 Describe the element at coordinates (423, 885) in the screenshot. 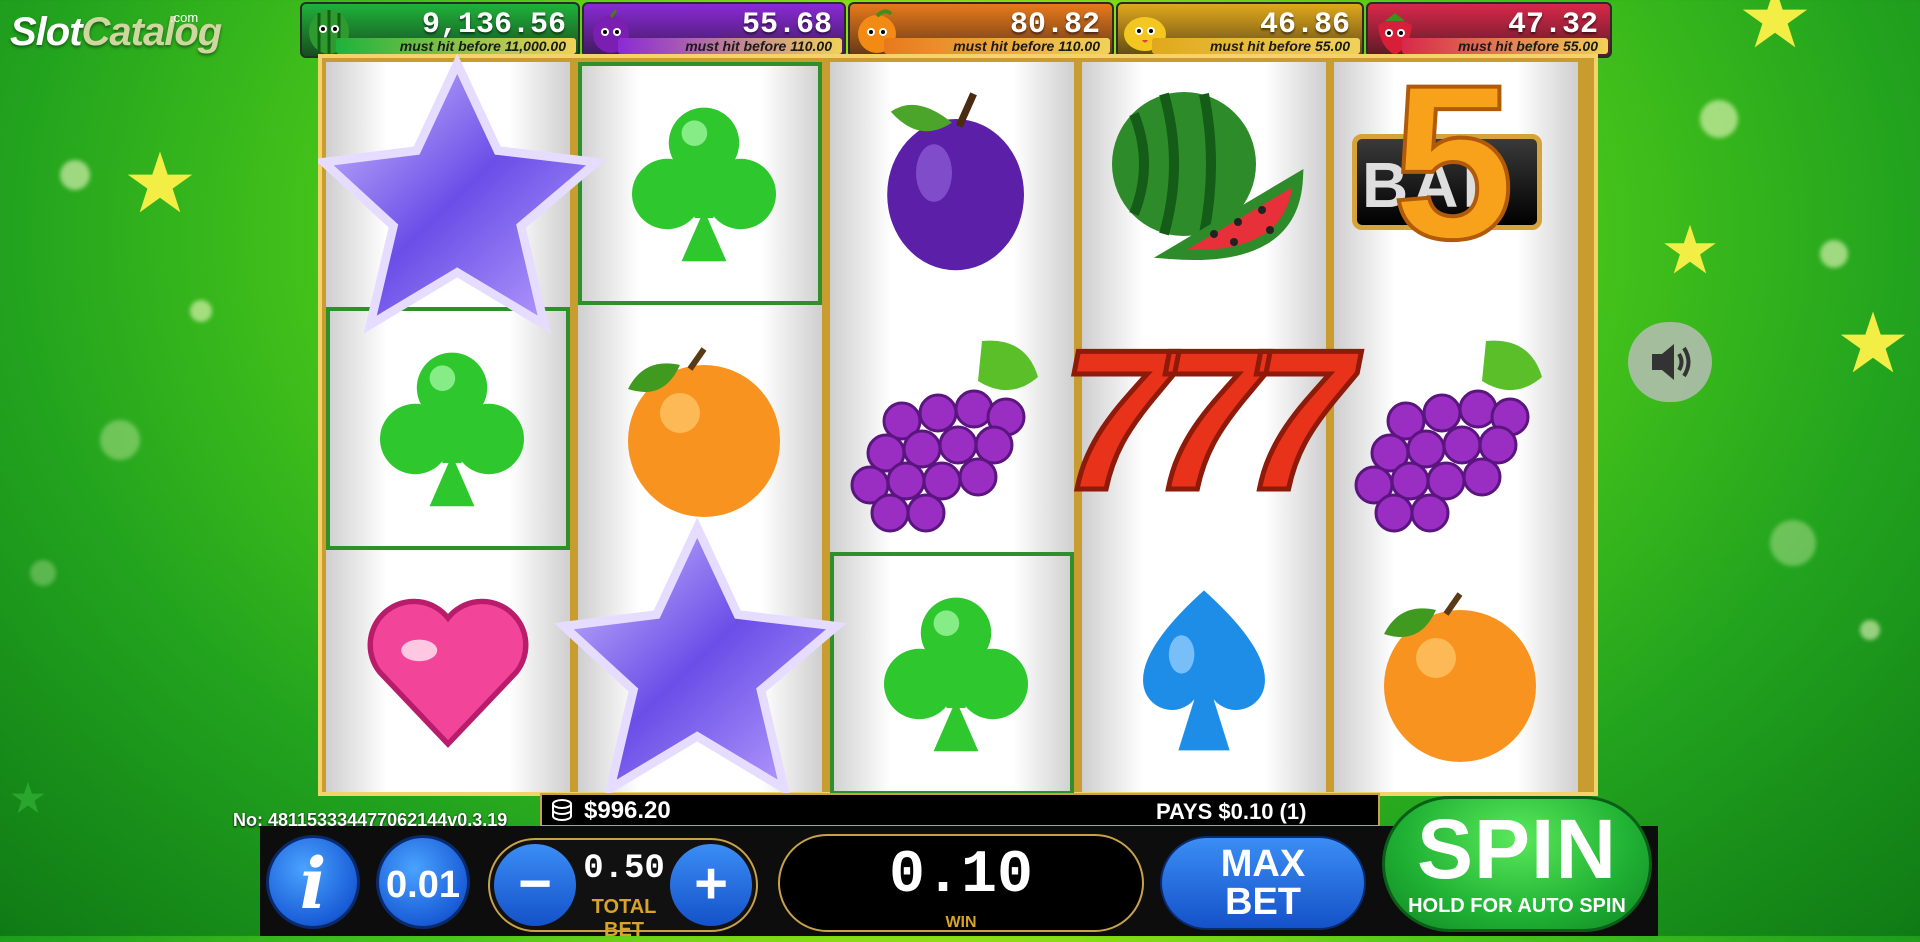

I see `coin-value: 0.01` at that location.